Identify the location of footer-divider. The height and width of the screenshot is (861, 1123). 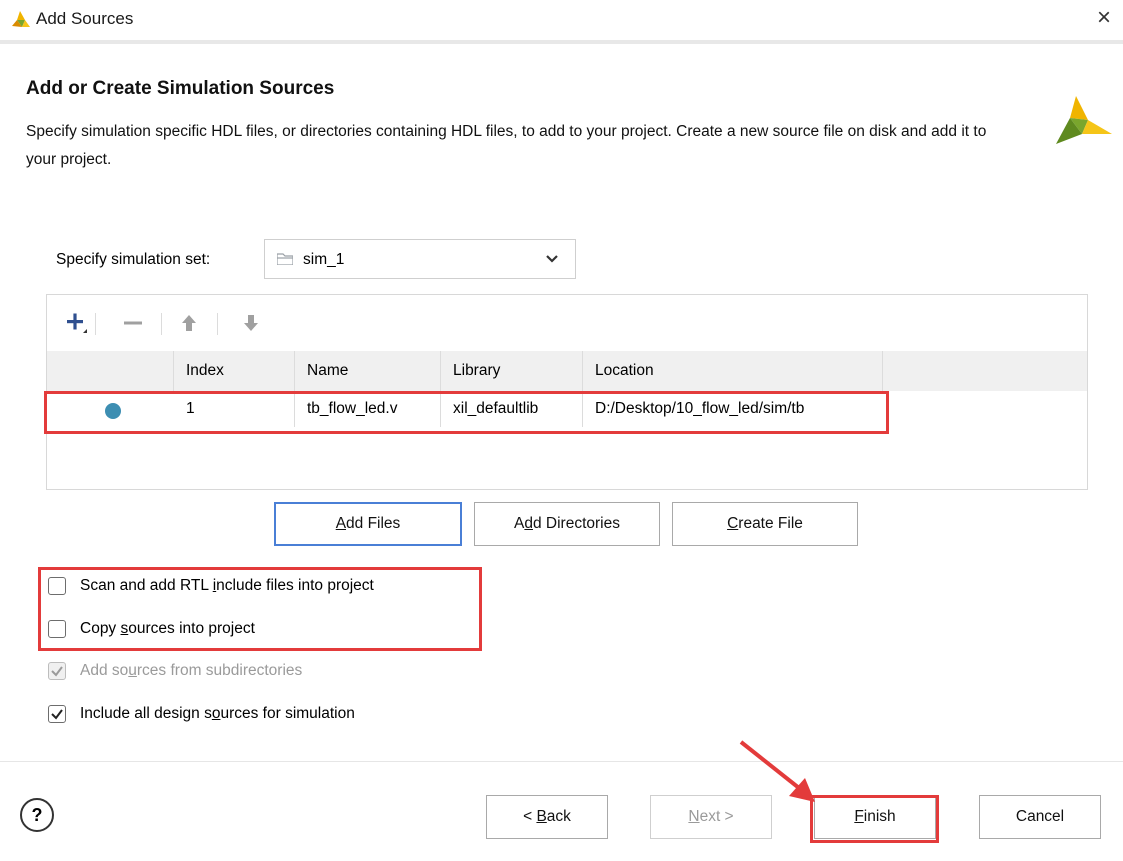
(561, 761).